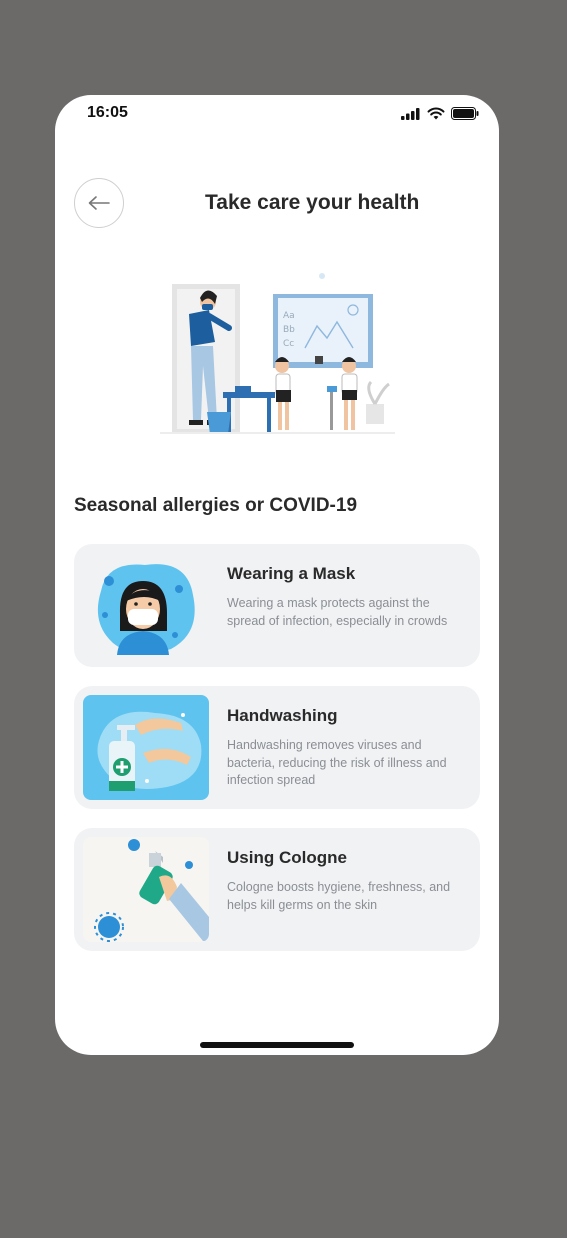 Image resolution: width=567 pixels, height=1238 pixels. I want to click on arrow-left-icon, so click(99, 203).